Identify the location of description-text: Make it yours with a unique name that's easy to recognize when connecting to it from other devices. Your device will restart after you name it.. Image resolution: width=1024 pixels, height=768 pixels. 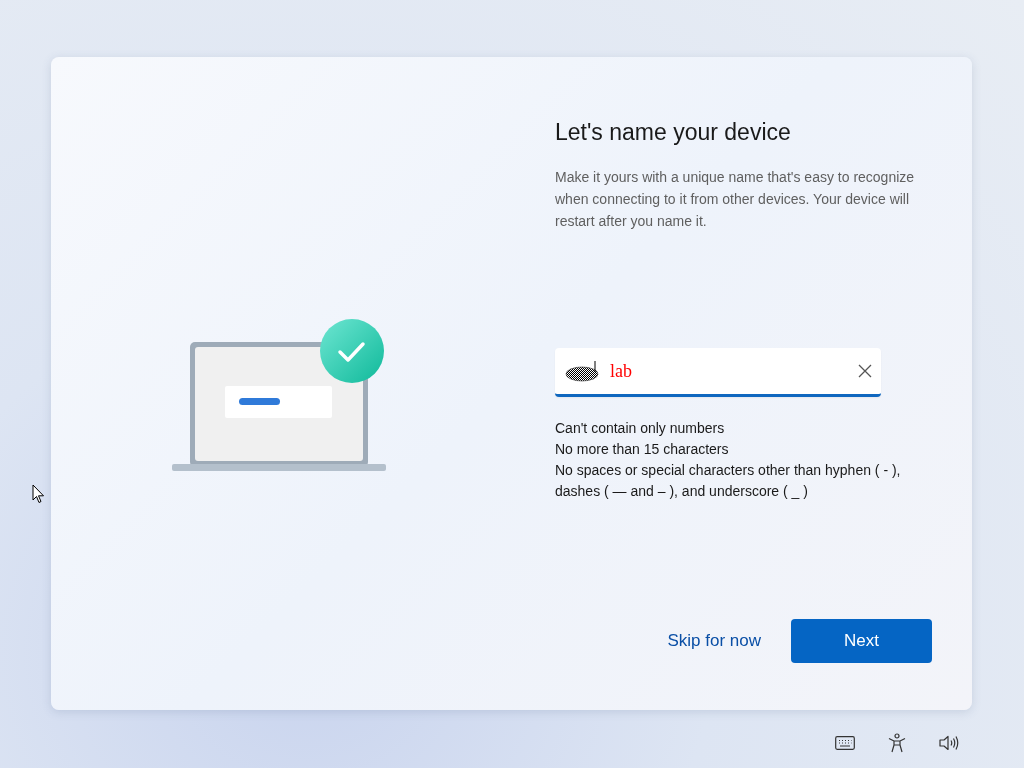
(735, 199).